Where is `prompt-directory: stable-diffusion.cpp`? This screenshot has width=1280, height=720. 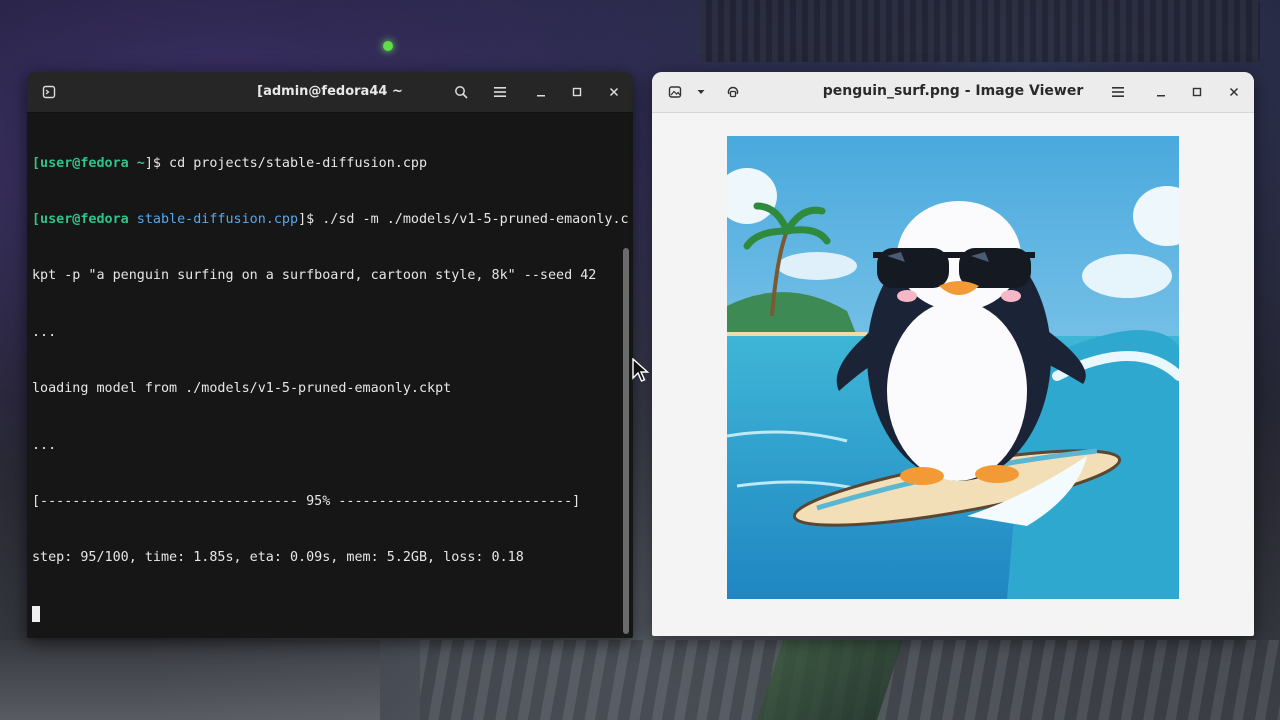 prompt-directory: stable-diffusion.cpp is located at coordinates (213, 219).